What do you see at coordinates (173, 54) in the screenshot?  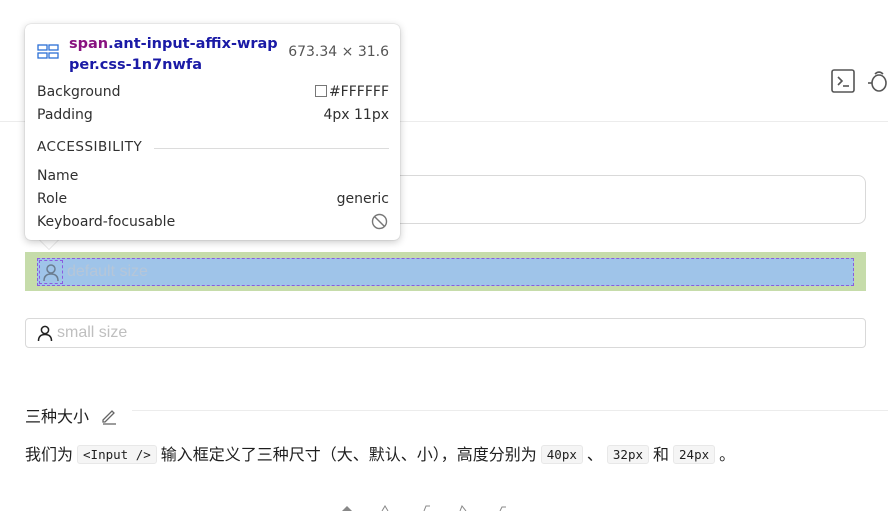 I see `tooltip-selector: span.ant-input-affix-wrapper.css-1n7nwfa` at bounding box center [173, 54].